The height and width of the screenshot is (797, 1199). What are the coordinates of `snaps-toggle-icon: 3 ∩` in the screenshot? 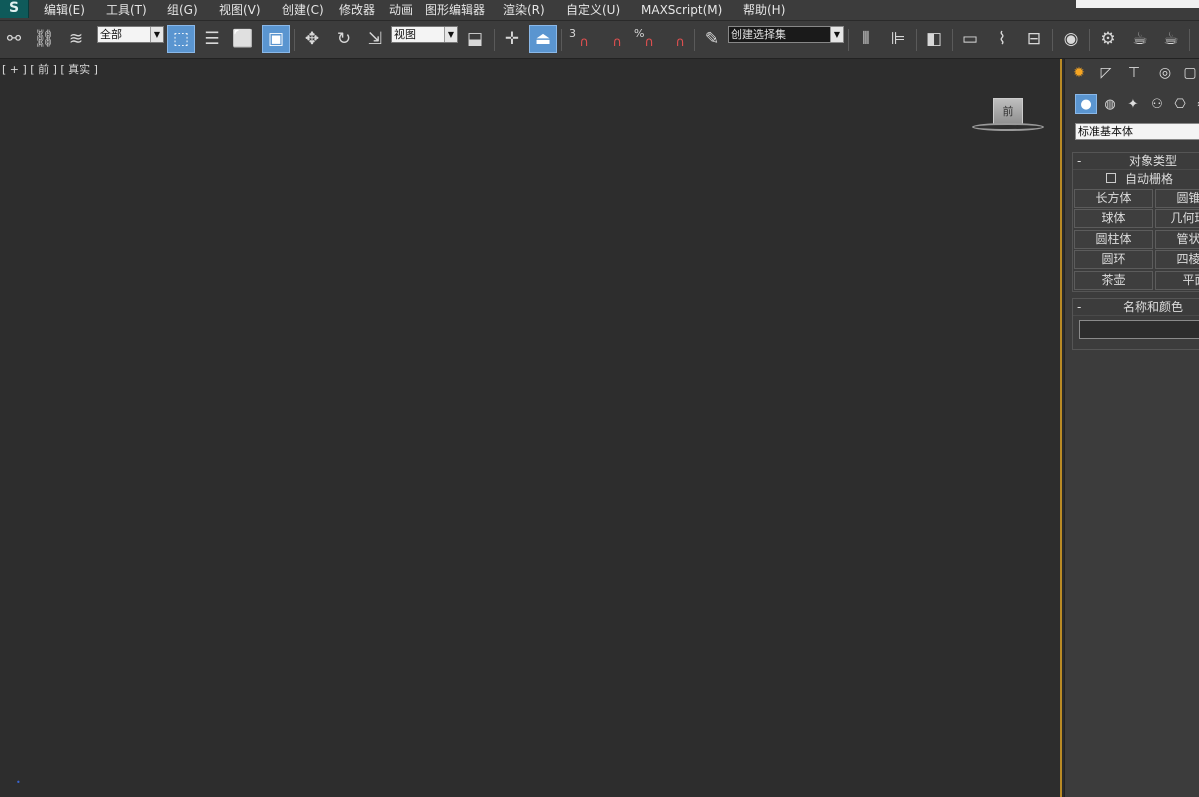 It's located at (579, 39).